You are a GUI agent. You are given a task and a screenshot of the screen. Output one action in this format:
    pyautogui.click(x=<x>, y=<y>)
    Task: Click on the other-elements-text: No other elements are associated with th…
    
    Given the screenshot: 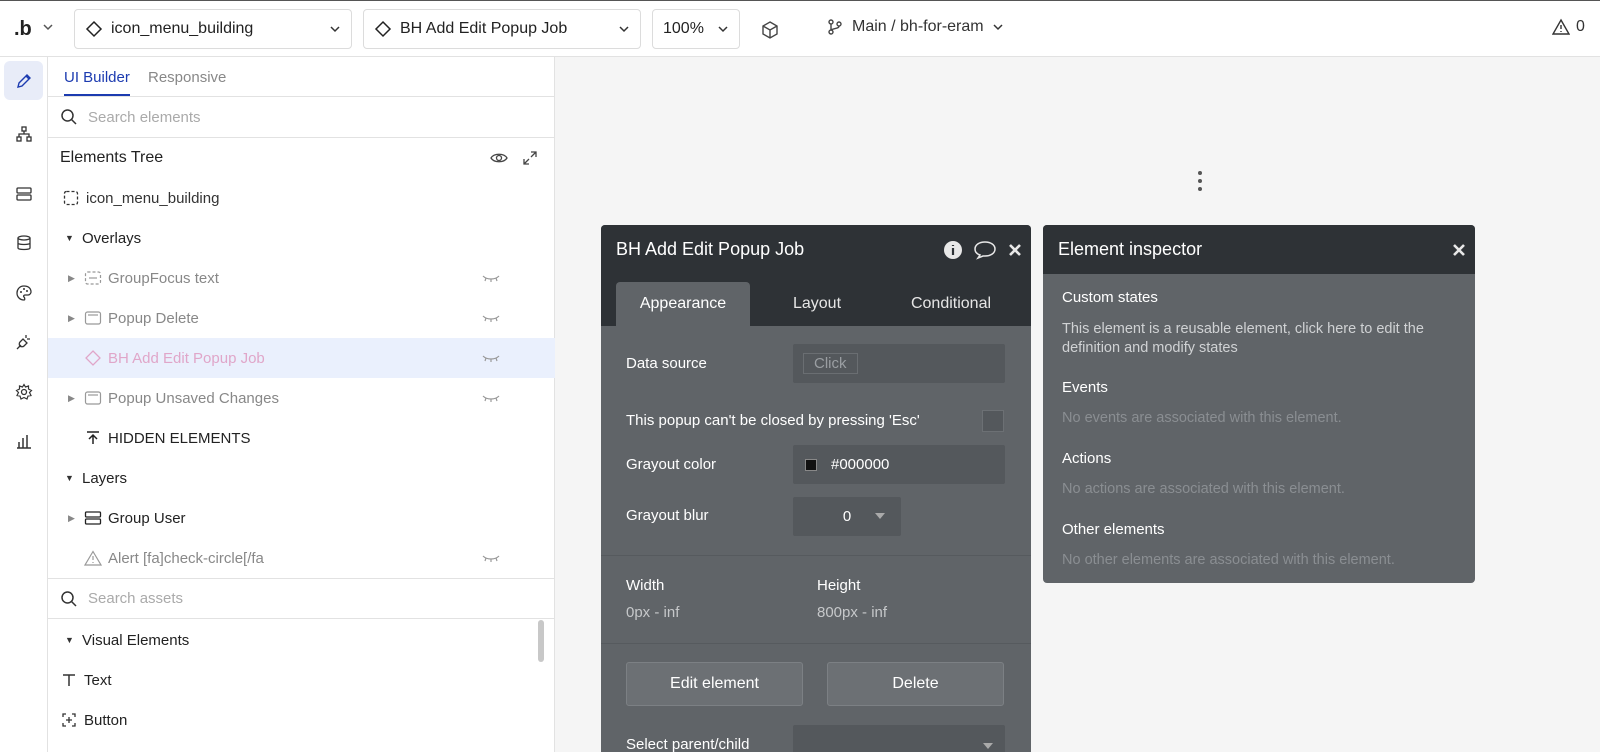 What is the action you would take?
    pyautogui.click(x=1228, y=560)
    